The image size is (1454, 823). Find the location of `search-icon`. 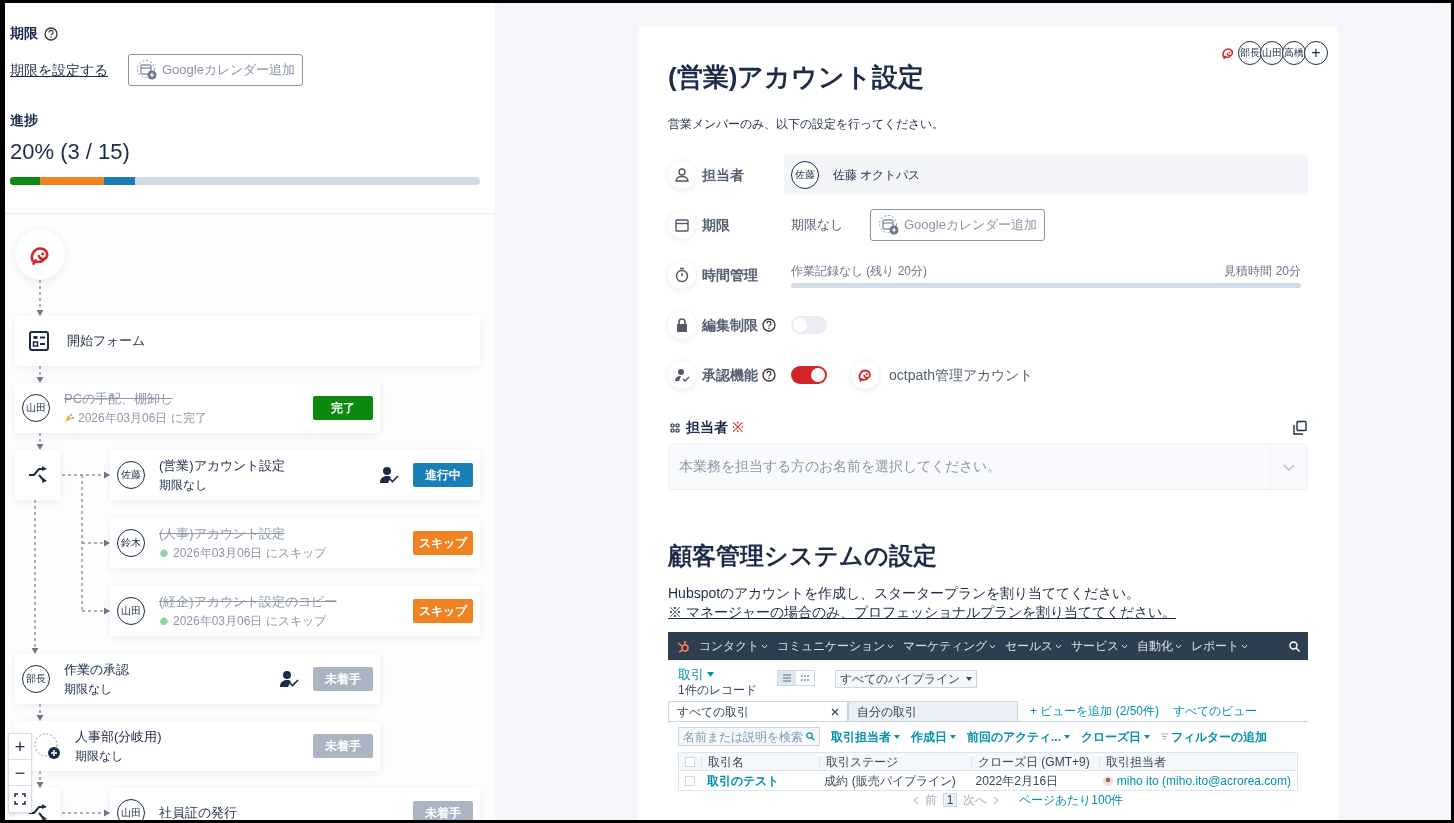

search-icon is located at coordinates (1294, 646).